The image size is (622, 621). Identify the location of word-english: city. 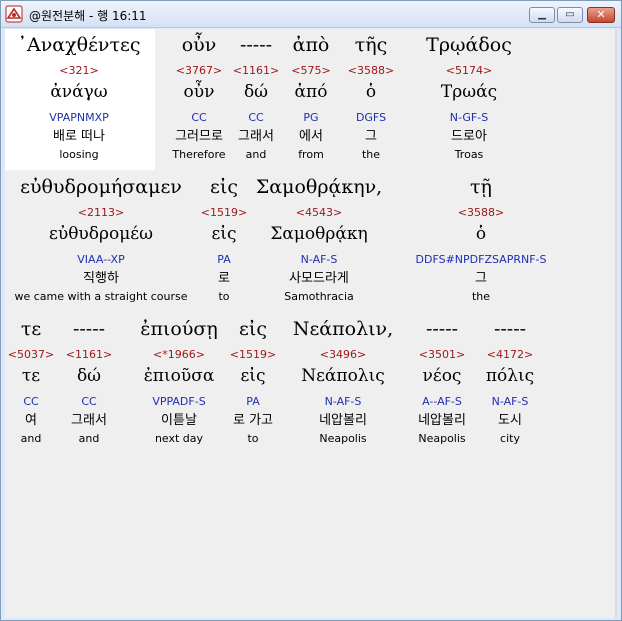
(510, 438).